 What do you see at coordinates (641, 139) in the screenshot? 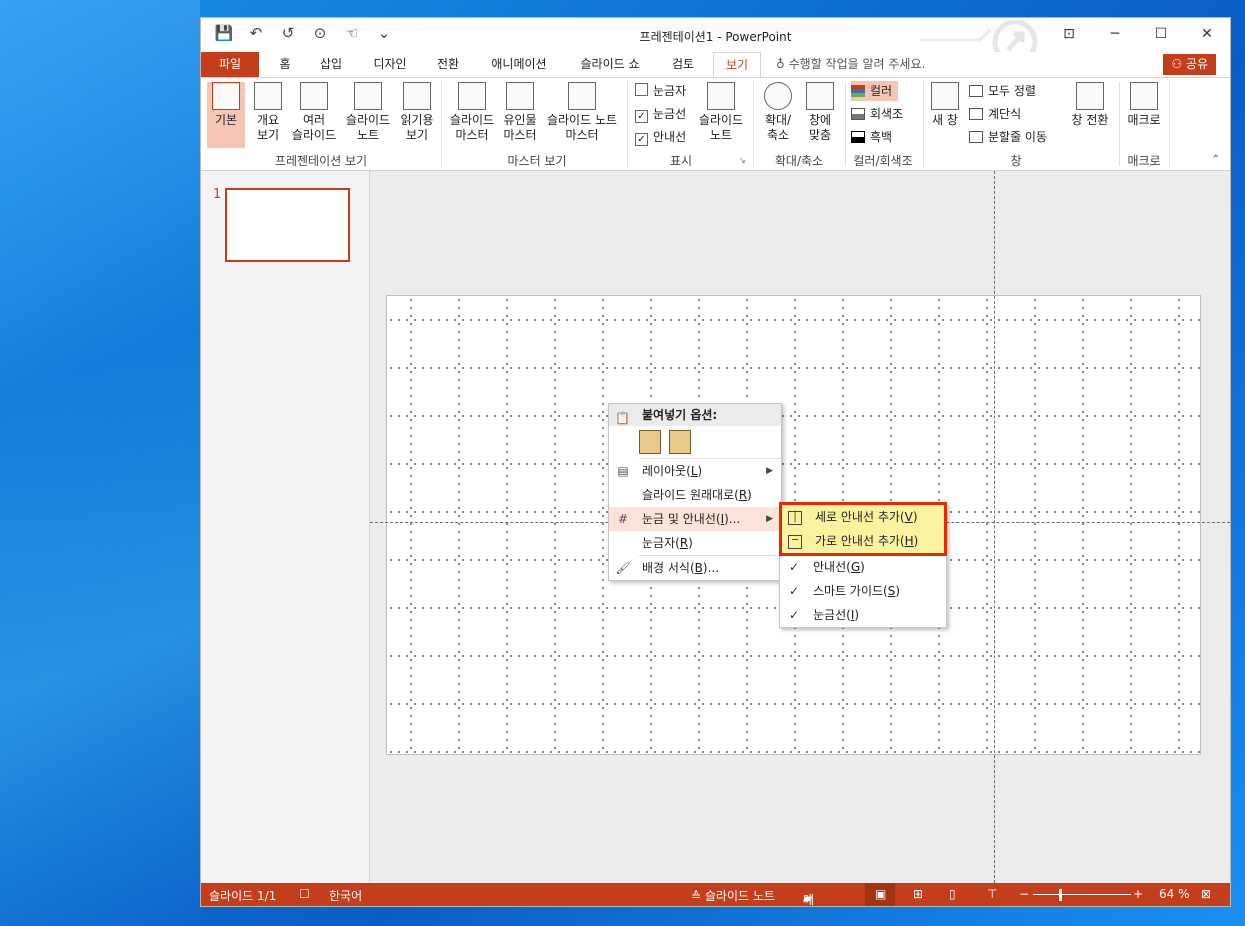
I see `checkmark-icon: ✓` at bounding box center [641, 139].